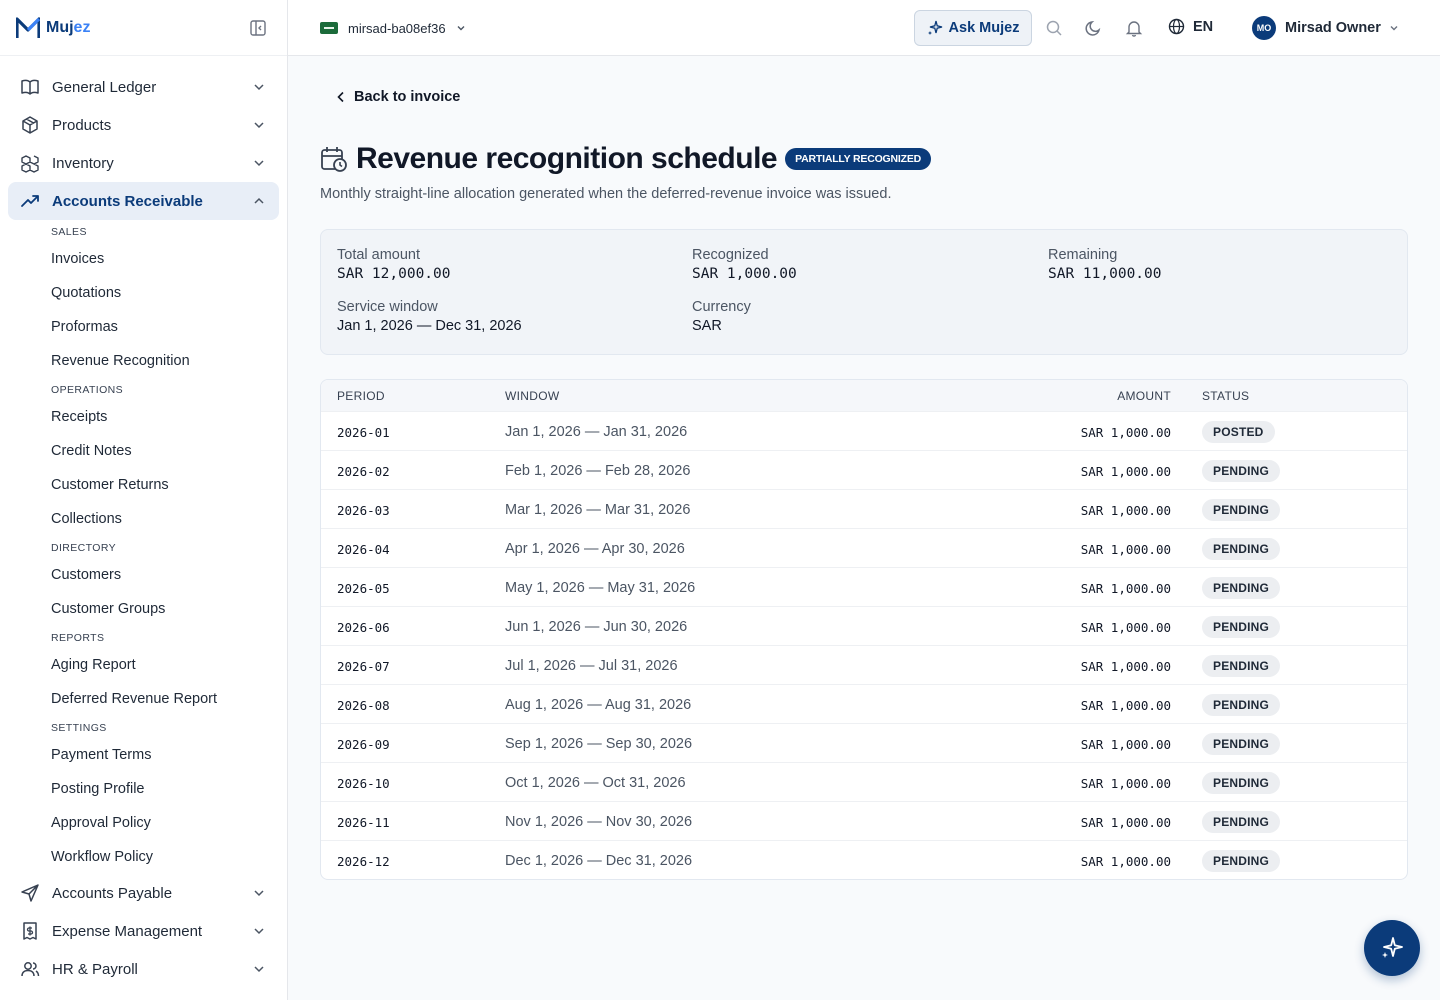 This screenshot has height=1000, width=1440. What do you see at coordinates (340, 97) in the screenshot?
I see `chevron-left-icon` at bounding box center [340, 97].